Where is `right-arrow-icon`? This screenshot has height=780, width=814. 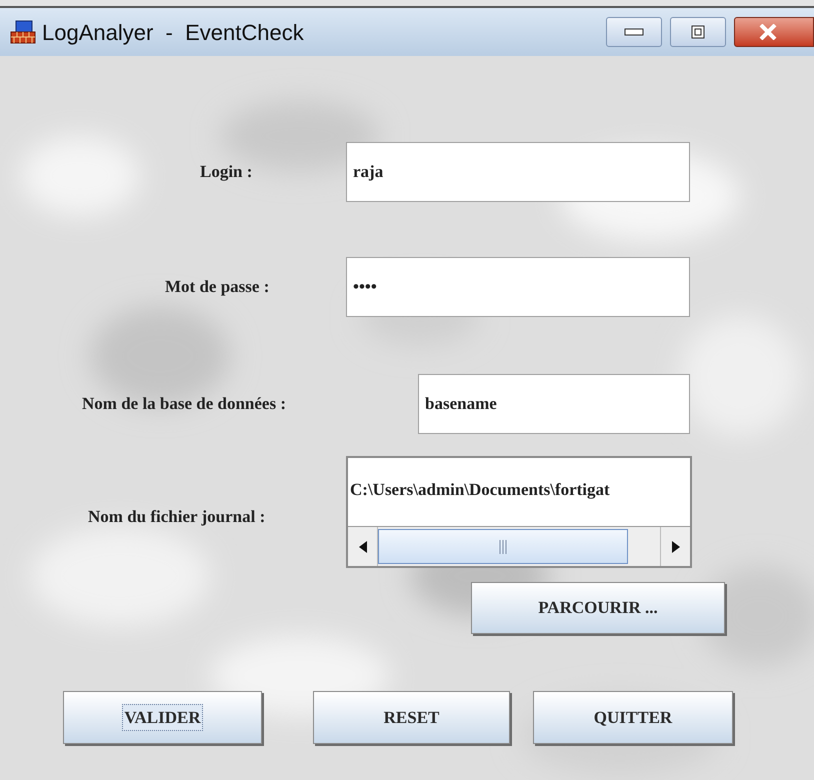 right-arrow-icon is located at coordinates (676, 546).